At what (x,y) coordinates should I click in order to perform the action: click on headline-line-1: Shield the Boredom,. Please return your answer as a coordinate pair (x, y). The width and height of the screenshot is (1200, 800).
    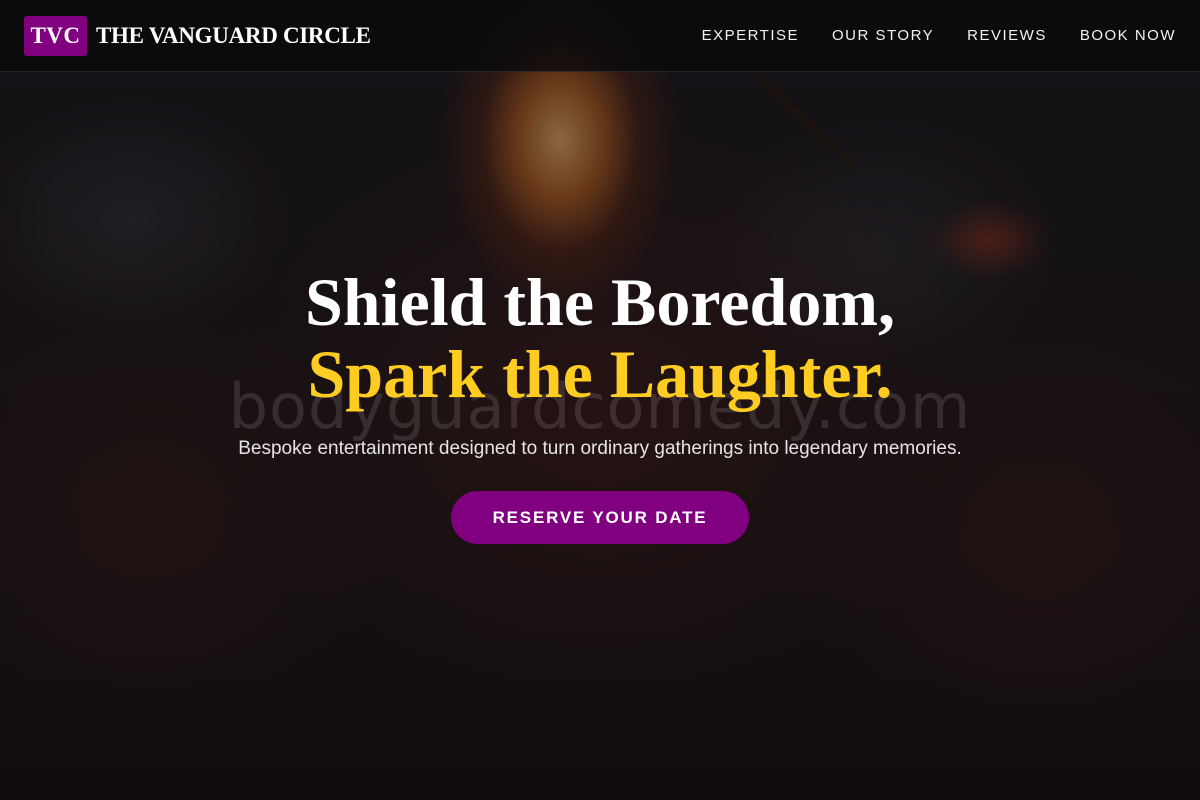
    Looking at the image, I should click on (600, 302).